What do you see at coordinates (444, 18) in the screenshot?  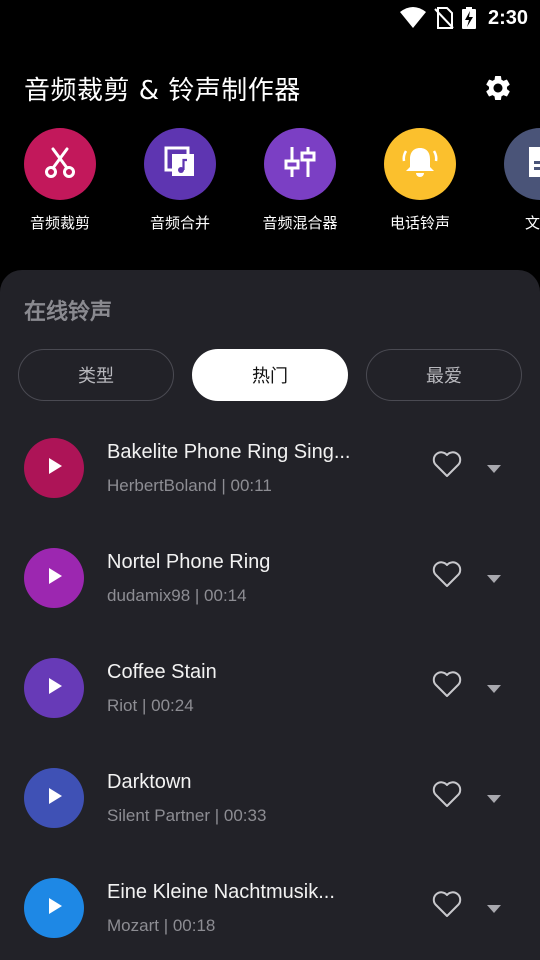 I see `no-sim-icon` at bounding box center [444, 18].